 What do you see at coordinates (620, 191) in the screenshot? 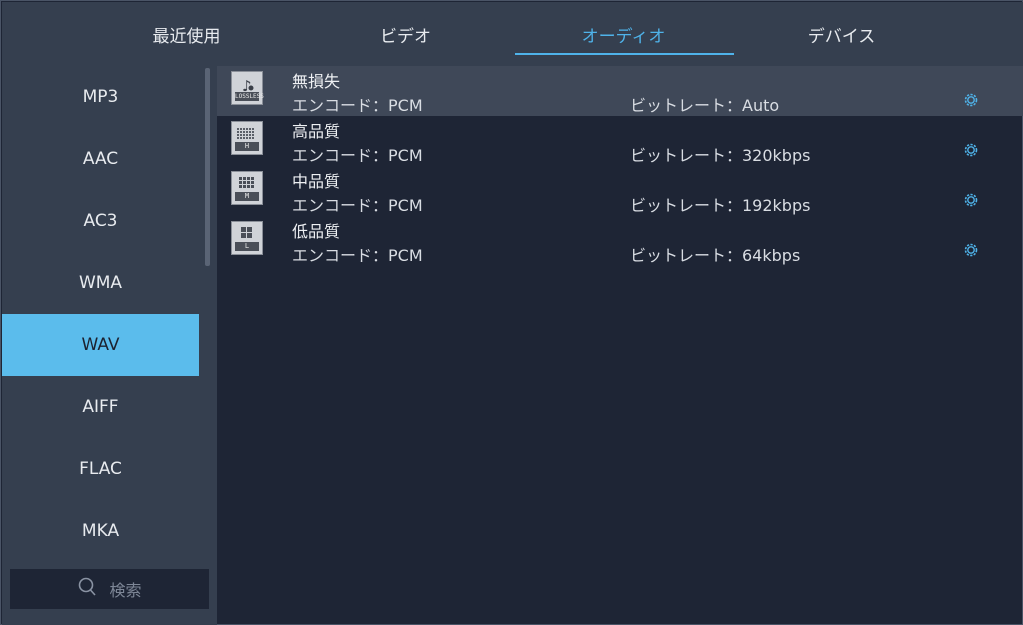
I see `preset-row-medium: M 中品質 エンコード：PCM ビットレート：192kbps` at bounding box center [620, 191].